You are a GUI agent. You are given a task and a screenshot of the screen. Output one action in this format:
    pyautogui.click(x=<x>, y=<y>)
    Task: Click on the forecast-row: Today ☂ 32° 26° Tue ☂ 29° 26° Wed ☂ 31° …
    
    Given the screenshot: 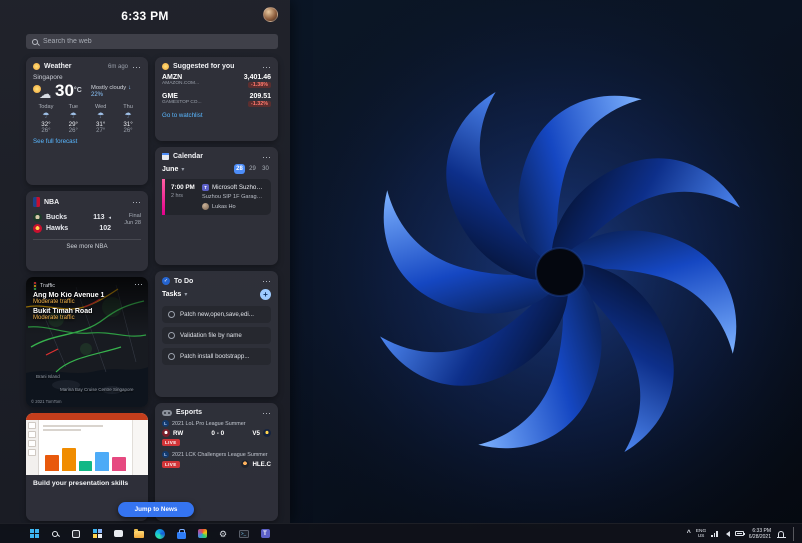 What is the action you would take?
    pyautogui.click(x=87, y=119)
    